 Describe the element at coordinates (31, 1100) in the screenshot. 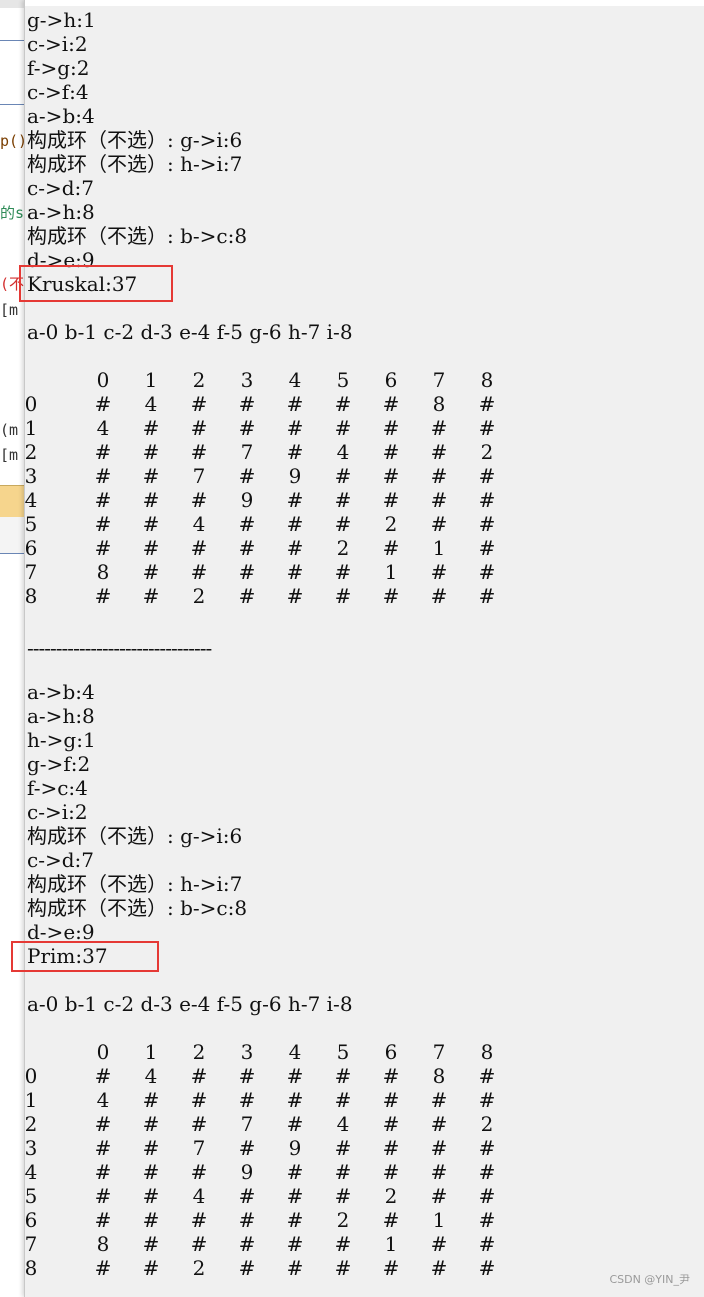

I see `prim-matrix-row-label: 1` at that location.